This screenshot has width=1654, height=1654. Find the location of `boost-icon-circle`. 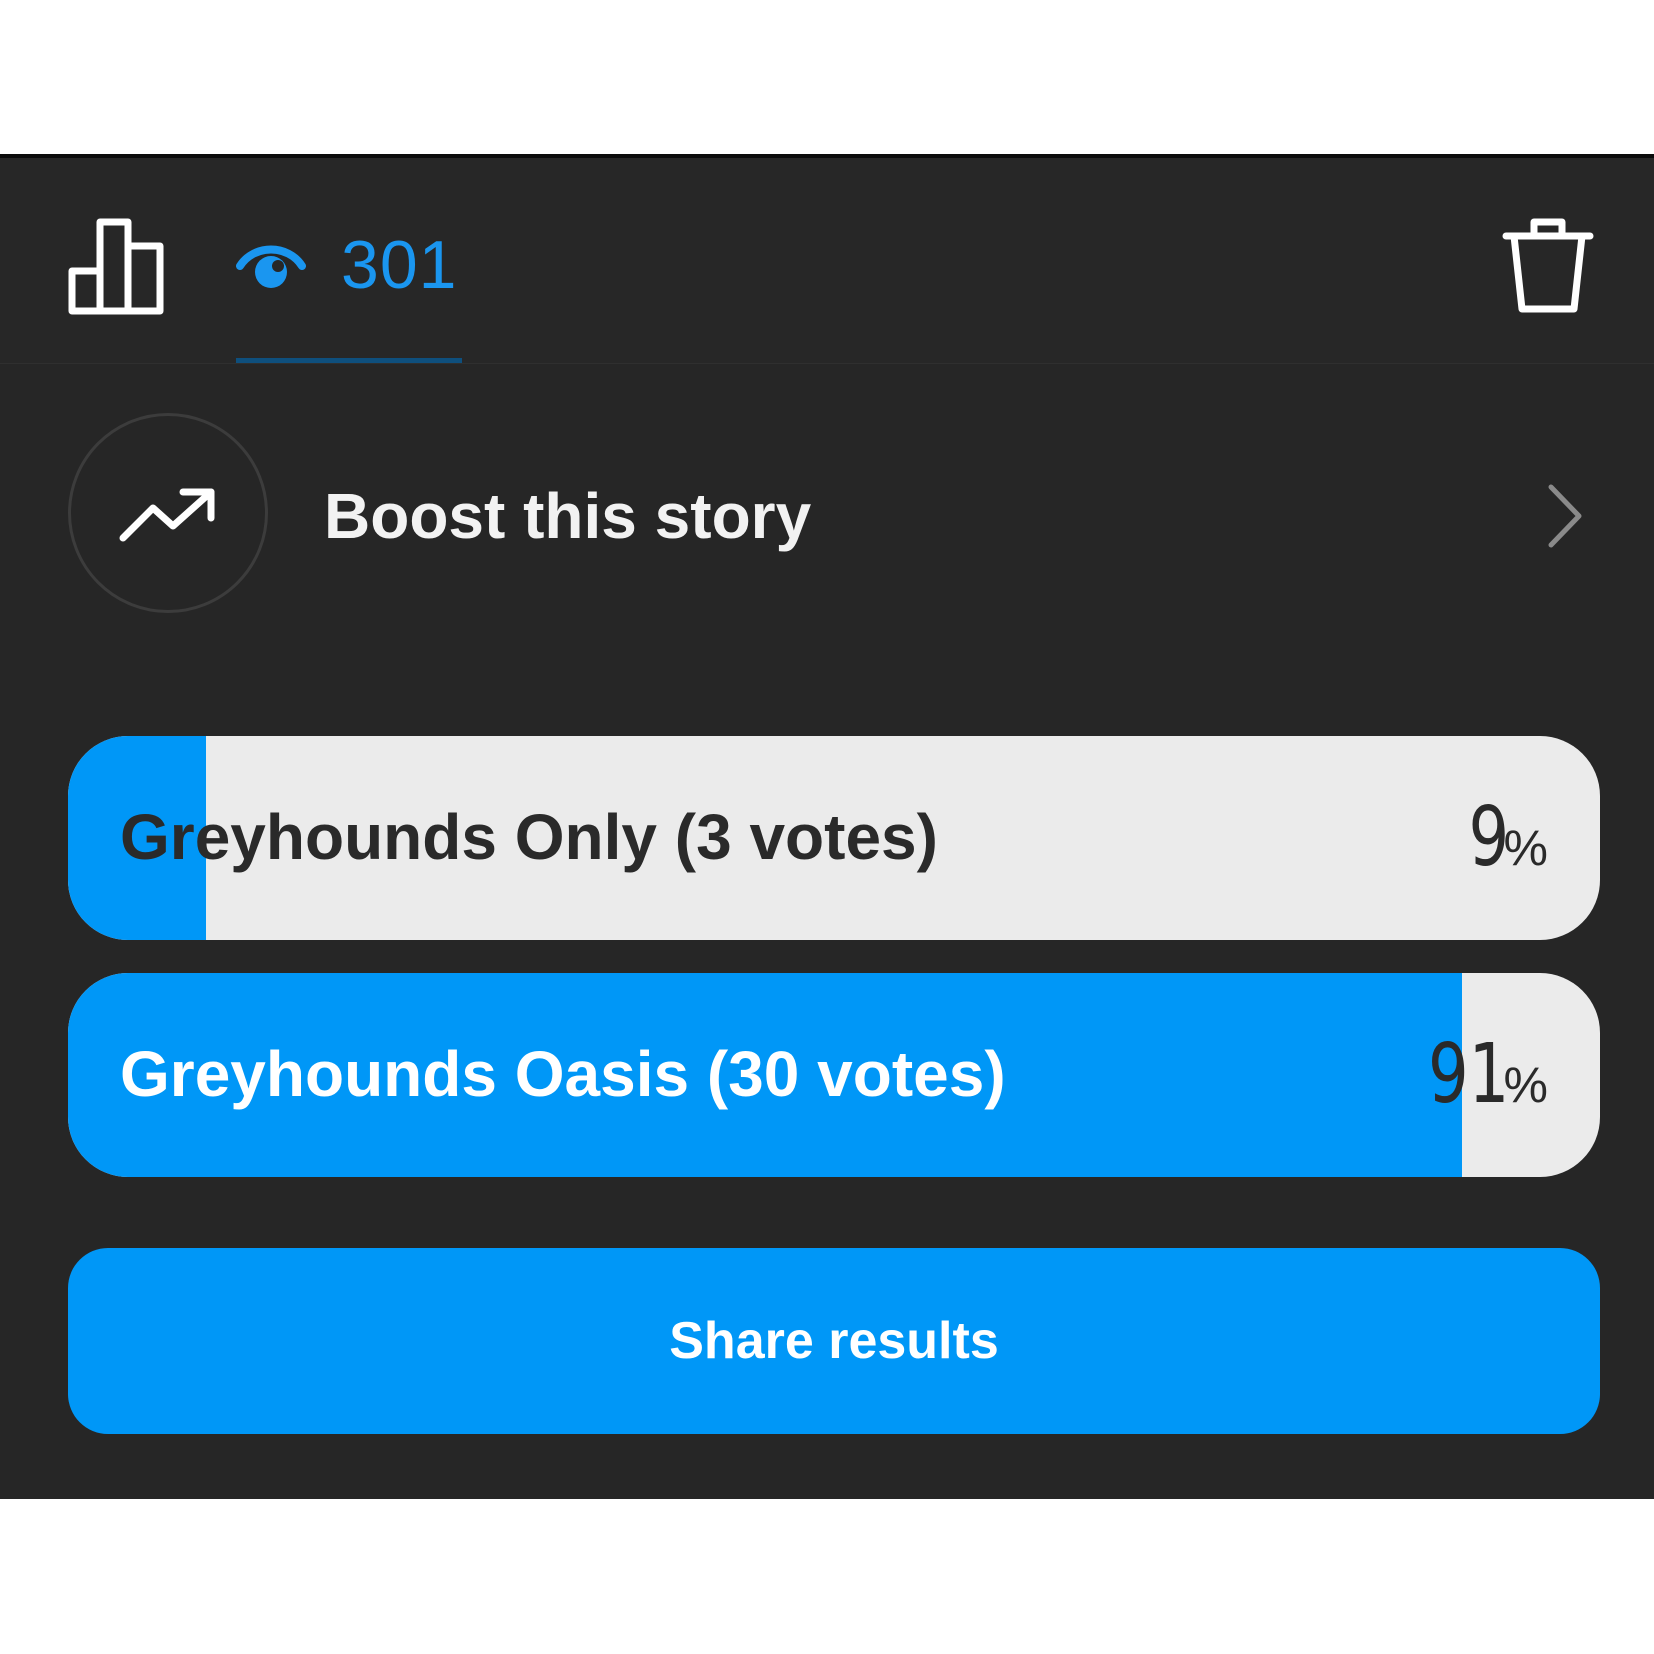

boost-icon-circle is located at coordinates (168, 513).